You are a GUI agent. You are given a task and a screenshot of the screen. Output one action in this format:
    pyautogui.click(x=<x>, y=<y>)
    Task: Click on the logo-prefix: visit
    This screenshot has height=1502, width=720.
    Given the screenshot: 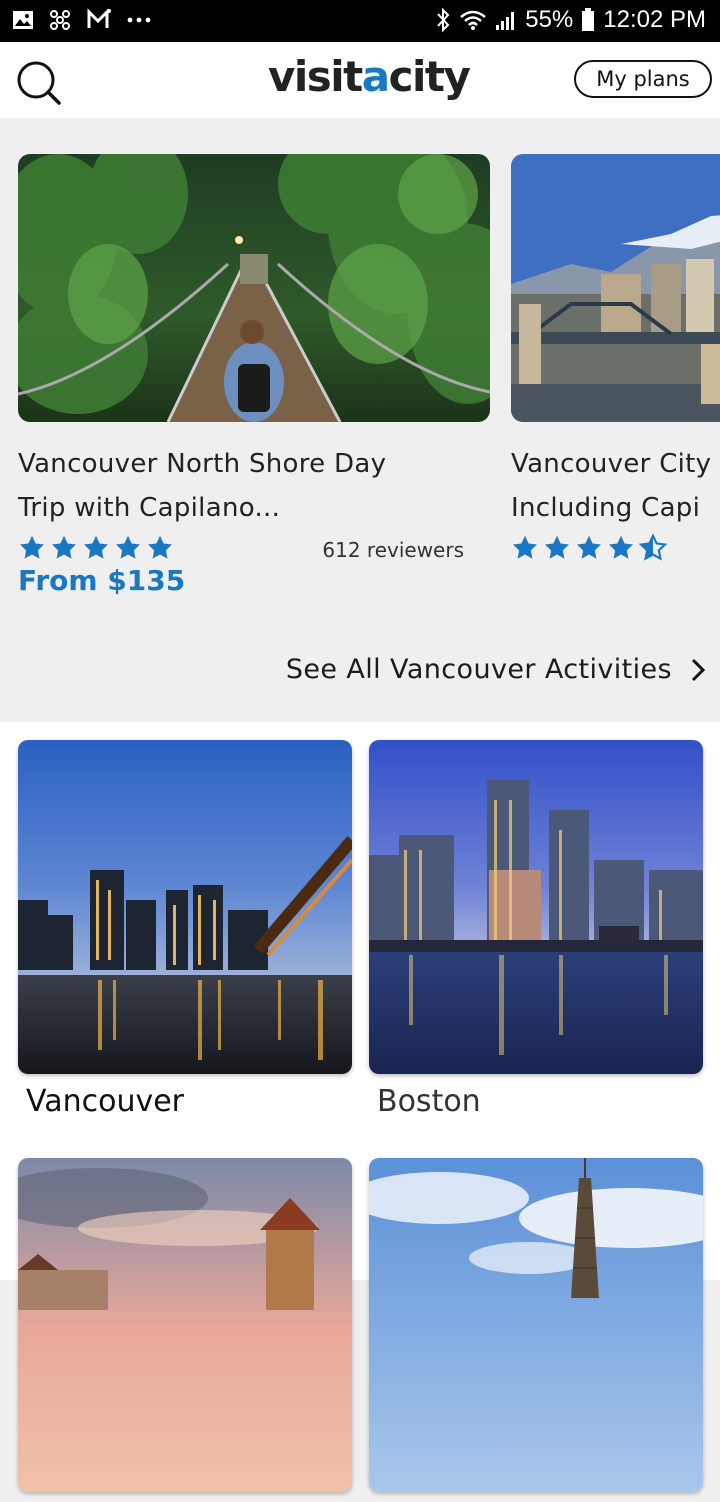 What is the action you would take?
    pyautogui.click(x=315, y=76)
    